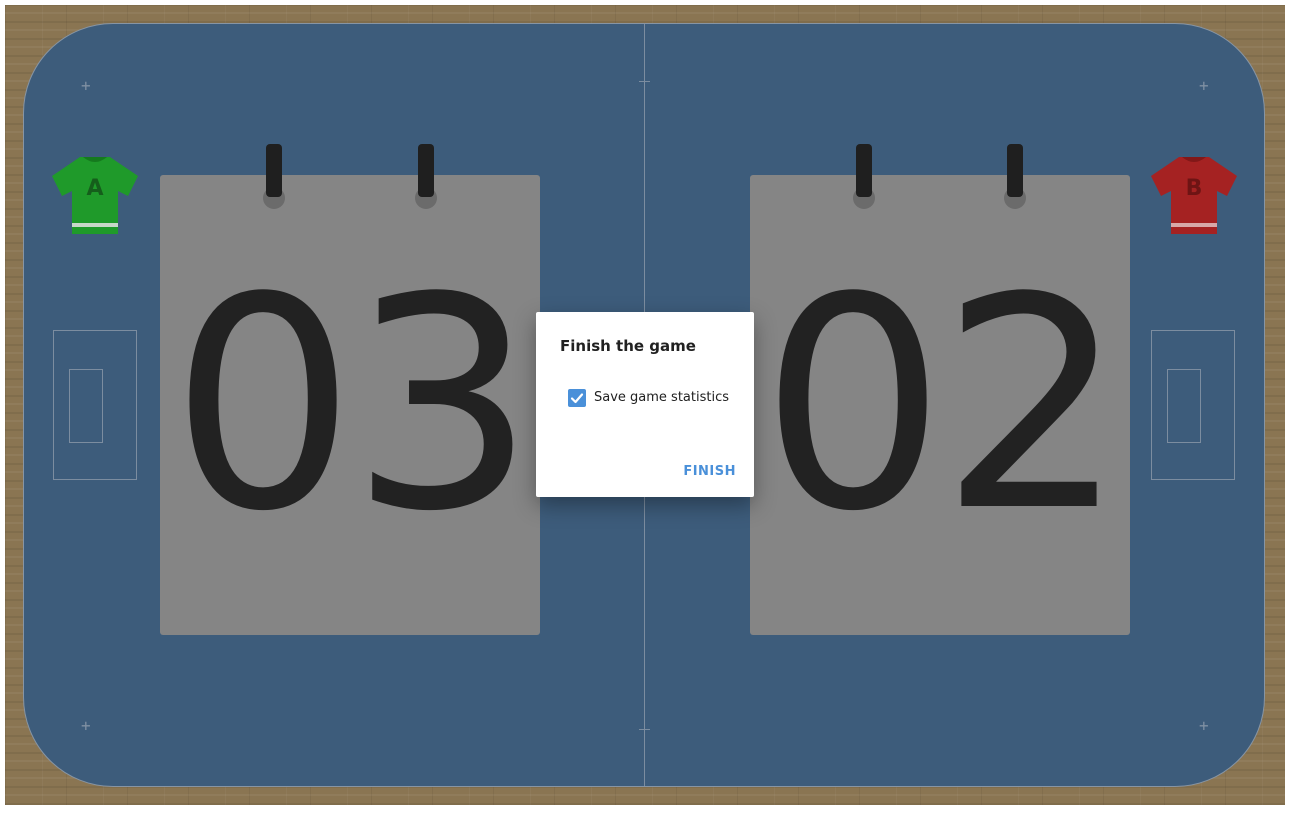  I want to click on corner-mark-top-left: +, so click(86, 85).